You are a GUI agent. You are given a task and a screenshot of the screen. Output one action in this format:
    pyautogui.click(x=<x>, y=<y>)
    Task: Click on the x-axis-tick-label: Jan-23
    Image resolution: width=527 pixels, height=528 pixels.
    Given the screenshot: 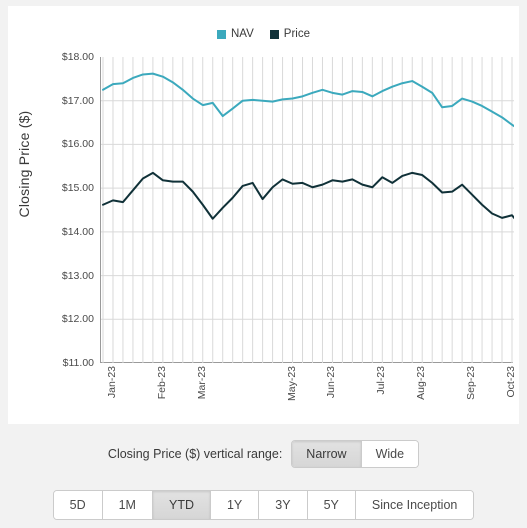 What is the action you would take?
    pyautogui.click(x=112, y=382)
    